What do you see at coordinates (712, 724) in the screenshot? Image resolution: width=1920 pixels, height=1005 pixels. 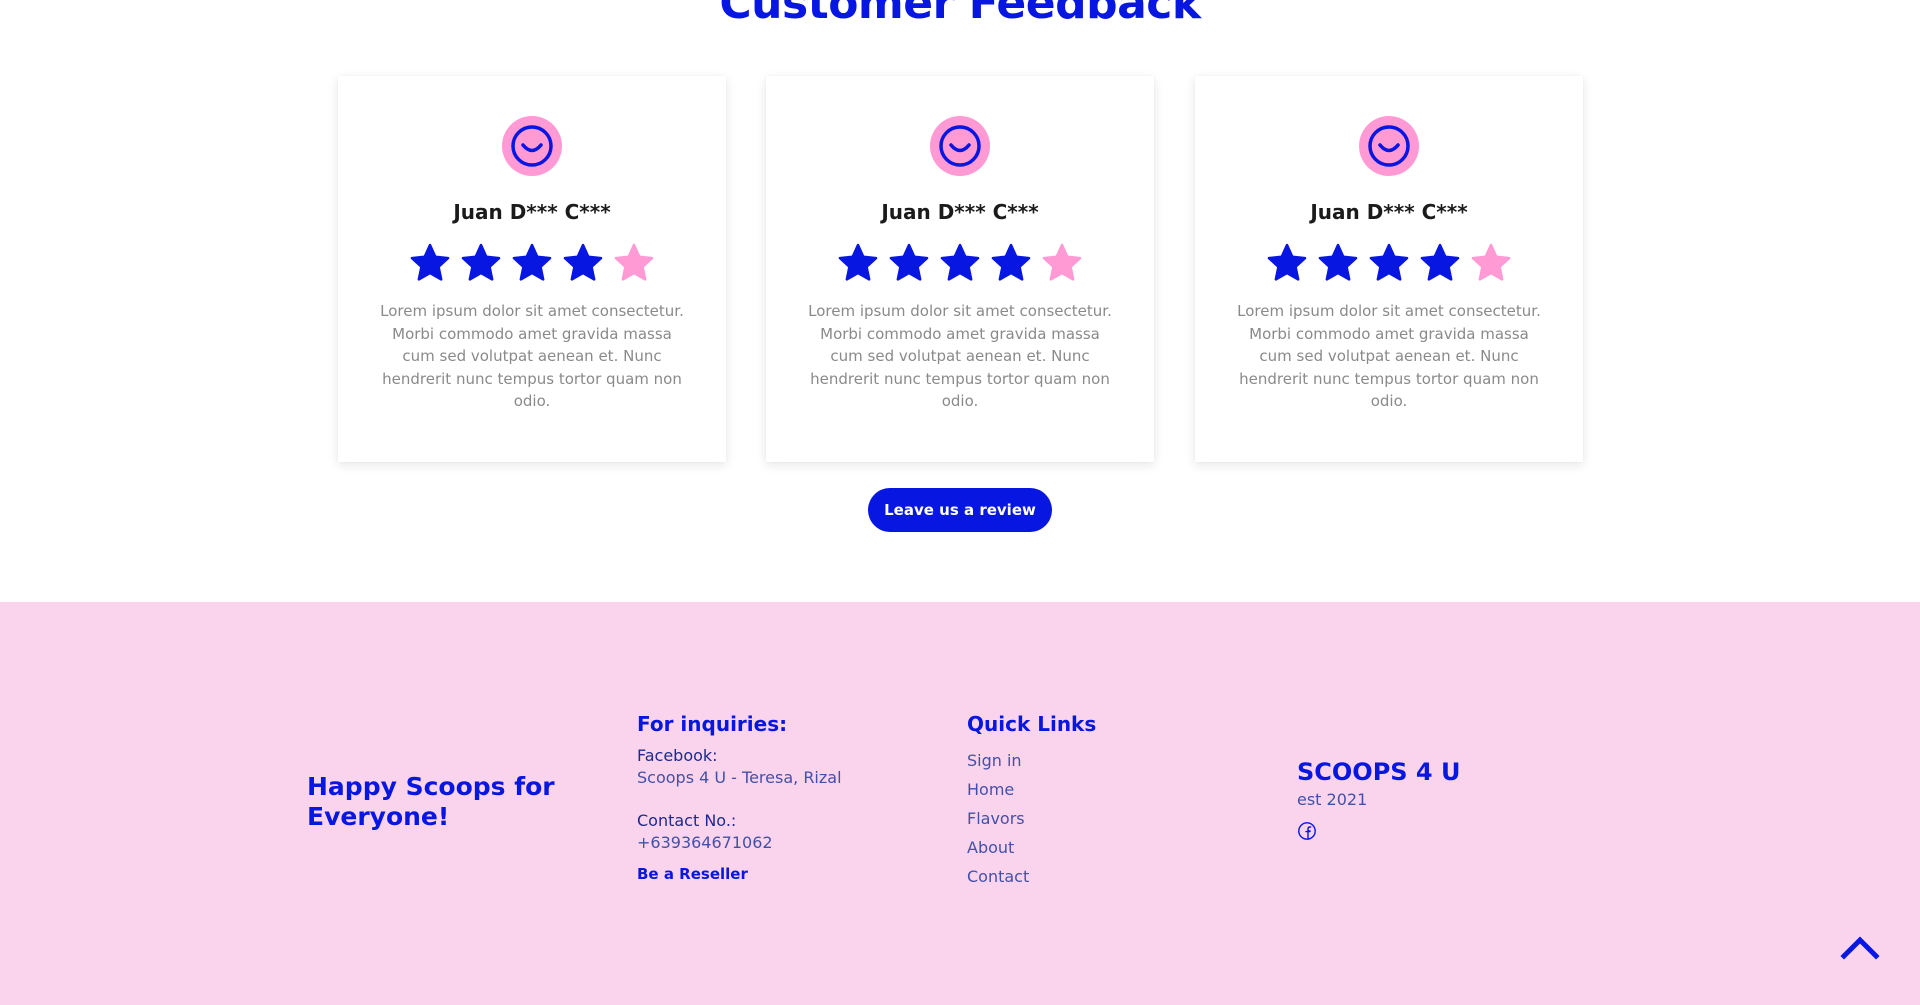 I see `inquiries-heading: For inquiries:` at bounding box center [712, 724].